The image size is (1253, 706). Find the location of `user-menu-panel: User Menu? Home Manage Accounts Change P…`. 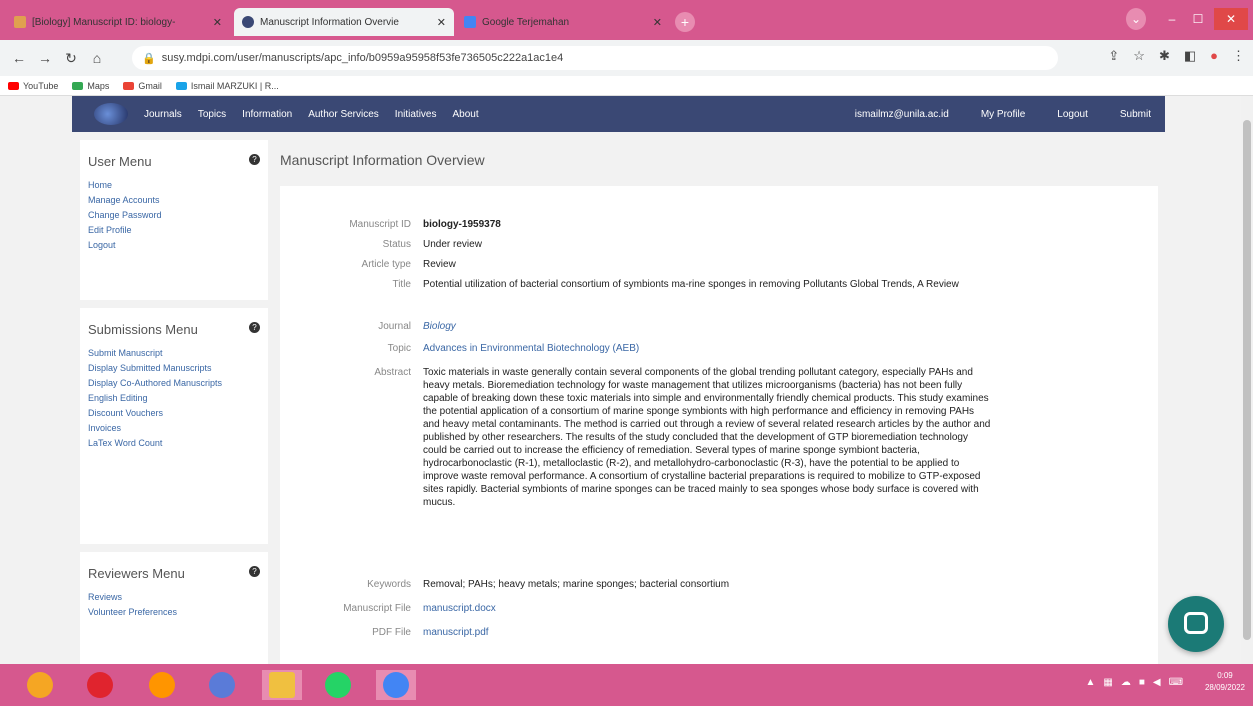

user-menu-panel: User Menu? Home Manage Accounts Change P… is located at coordinates (174, 220).